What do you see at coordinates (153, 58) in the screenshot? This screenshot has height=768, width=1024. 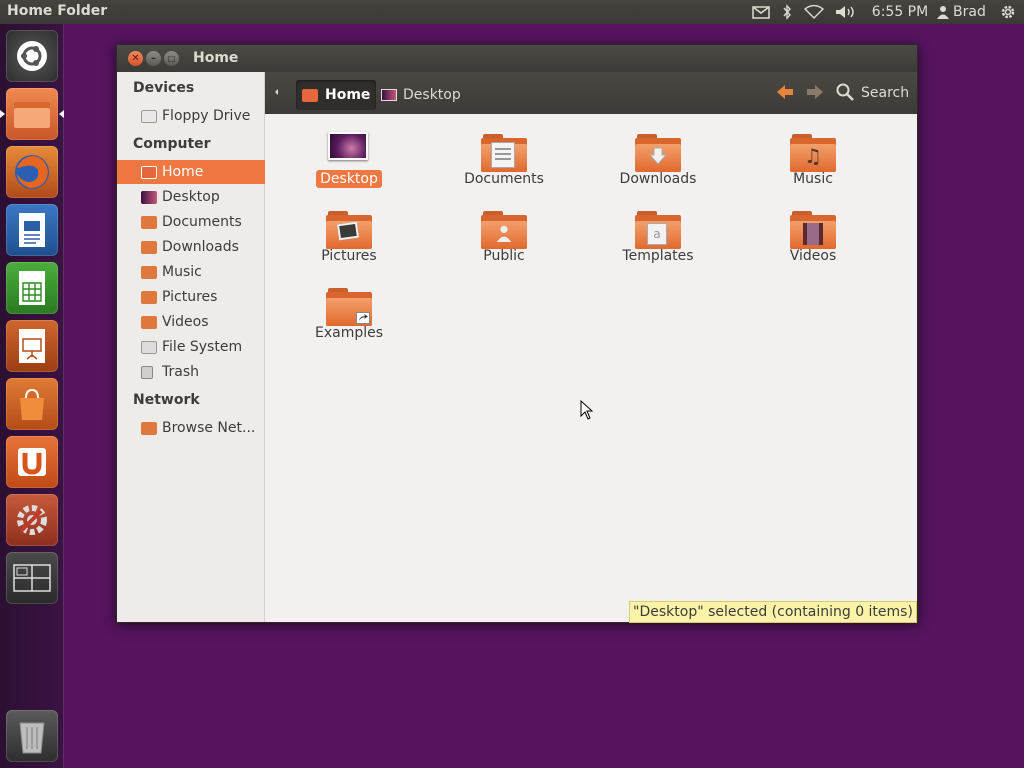 I see `minimize-button: –` at bounding box center [153, 58].